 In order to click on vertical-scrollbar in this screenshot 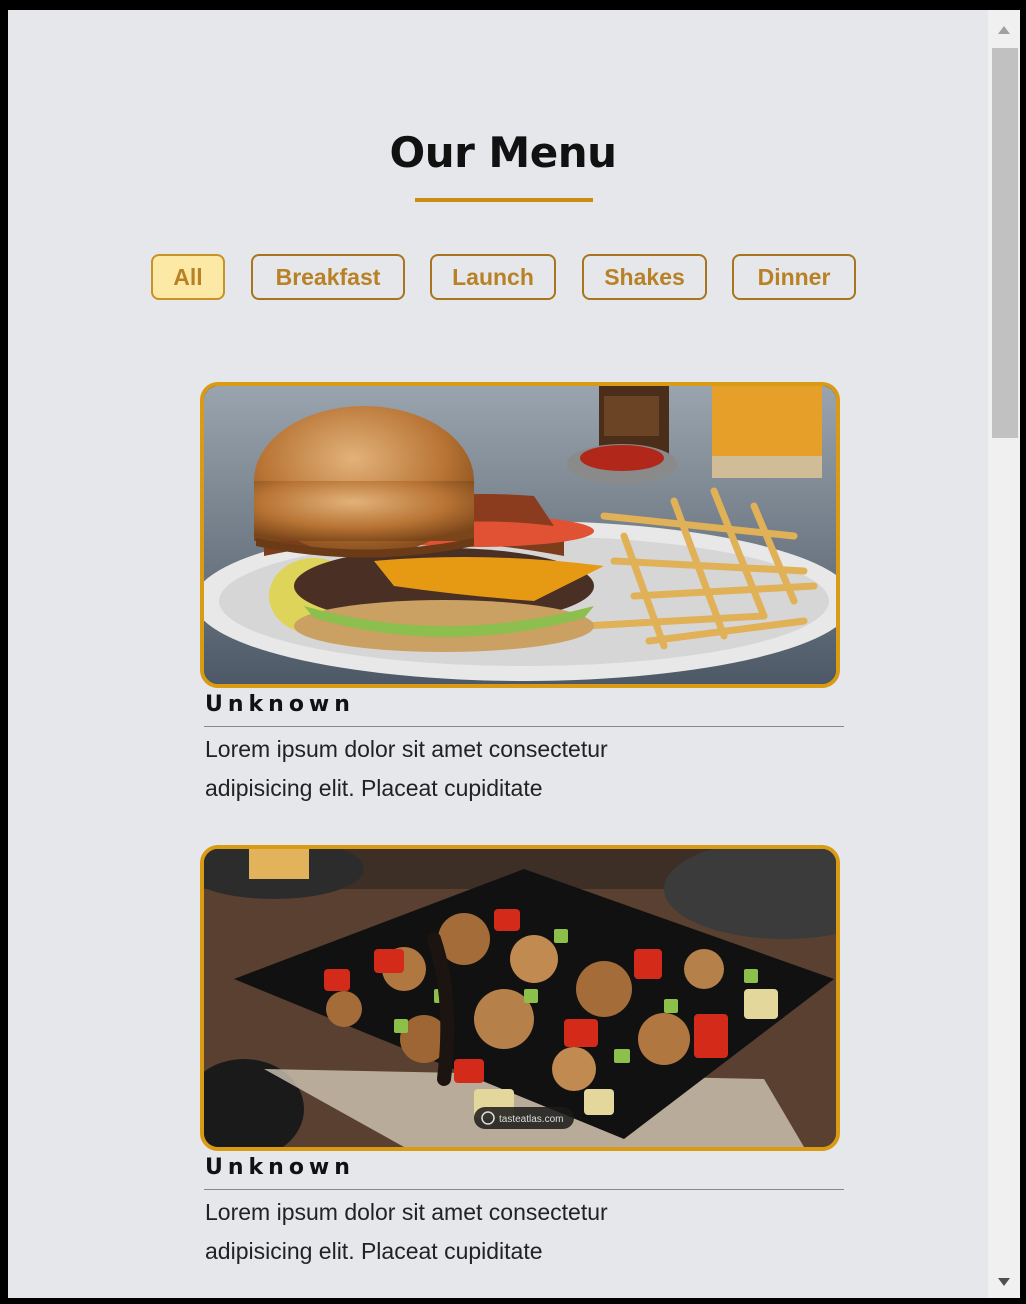, I will do `click(1004, 654)`.